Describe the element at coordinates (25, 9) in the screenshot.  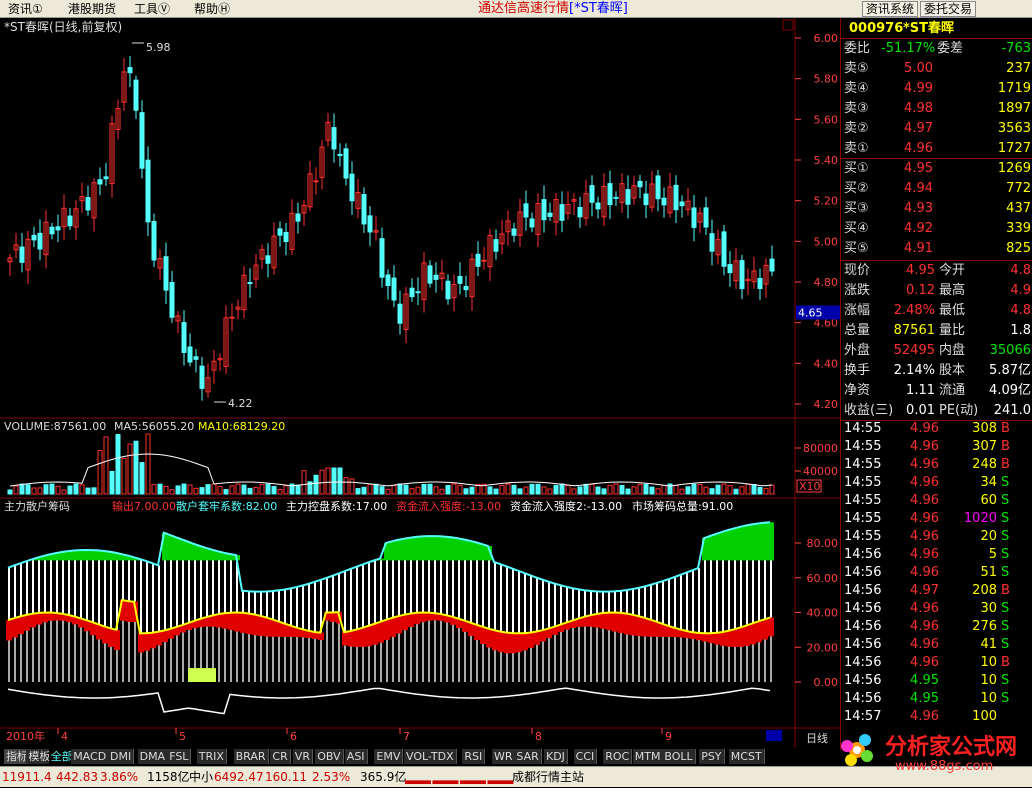
I see `menu-info: 资讯①` at that location.